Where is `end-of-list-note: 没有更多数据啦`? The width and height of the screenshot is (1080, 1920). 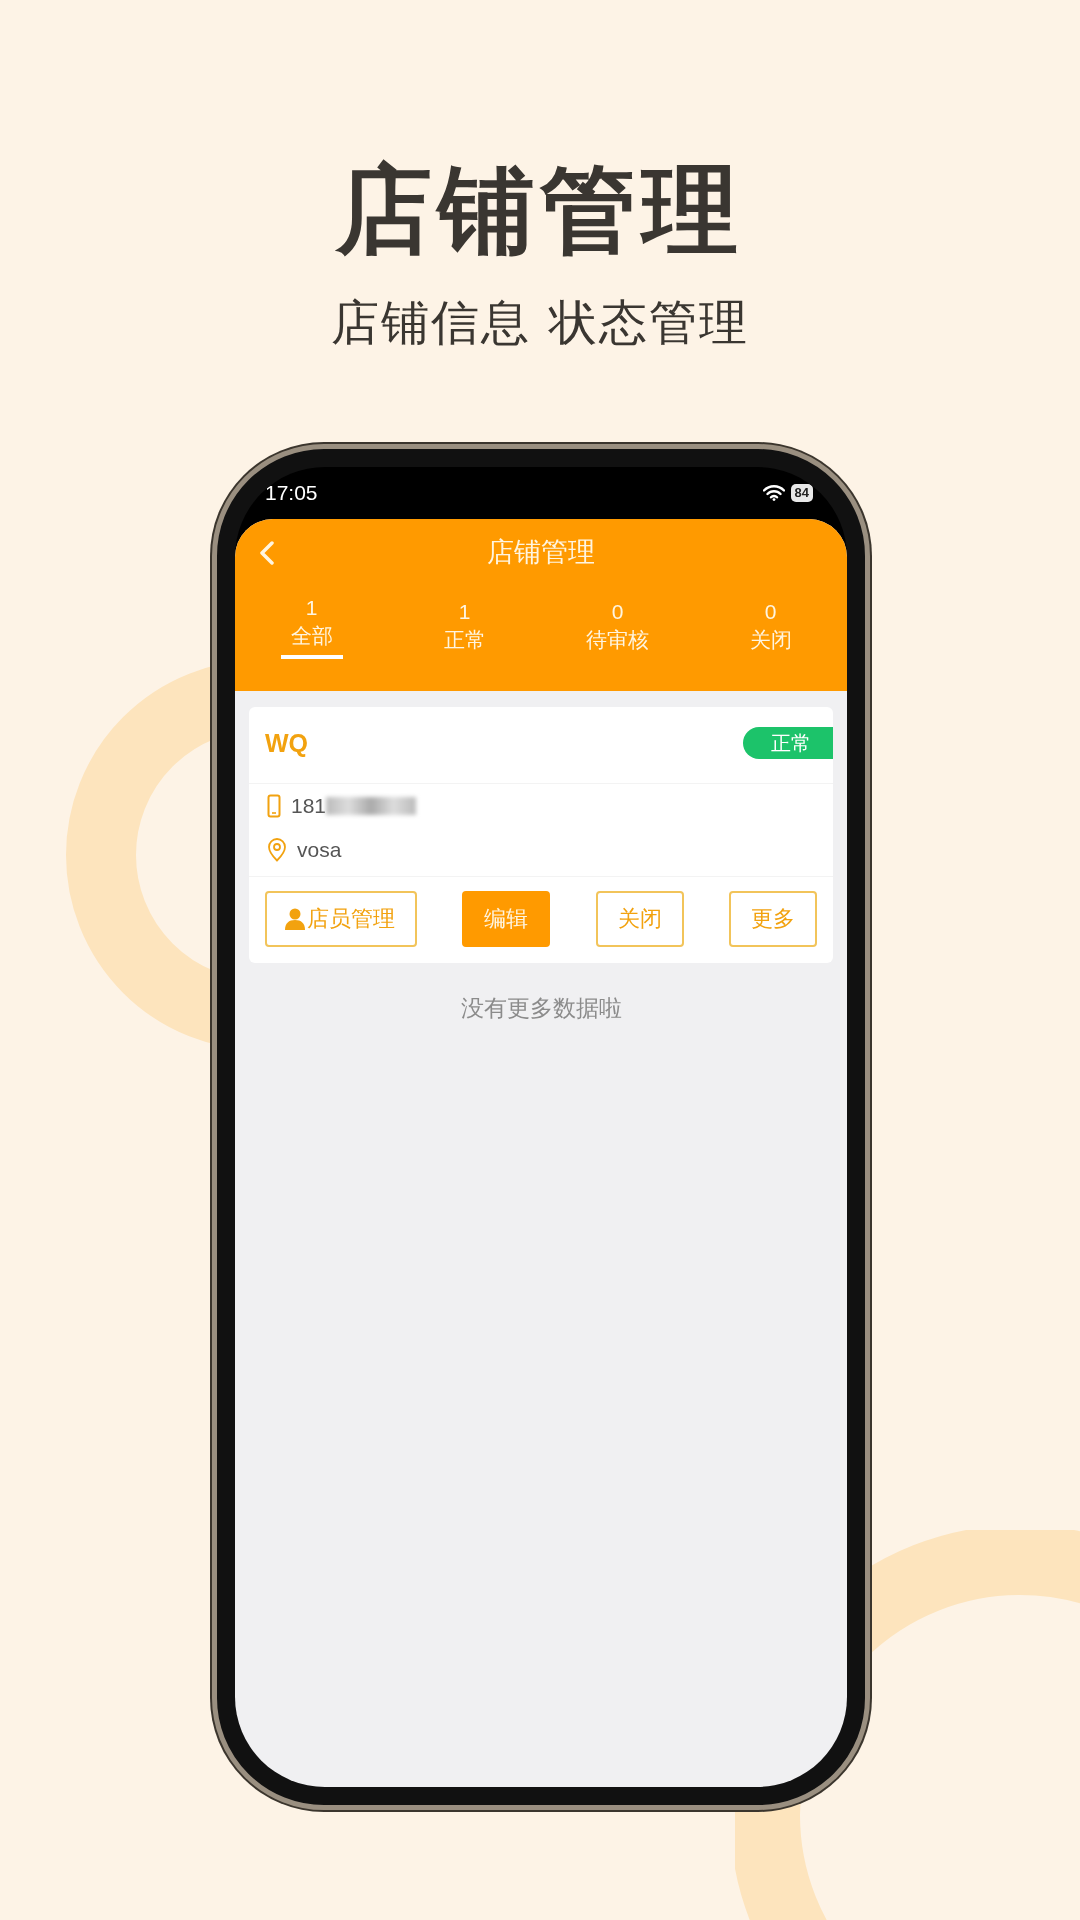
end-of-list-note: 没有更多数据啦 is located at coordinates (541, 1008).